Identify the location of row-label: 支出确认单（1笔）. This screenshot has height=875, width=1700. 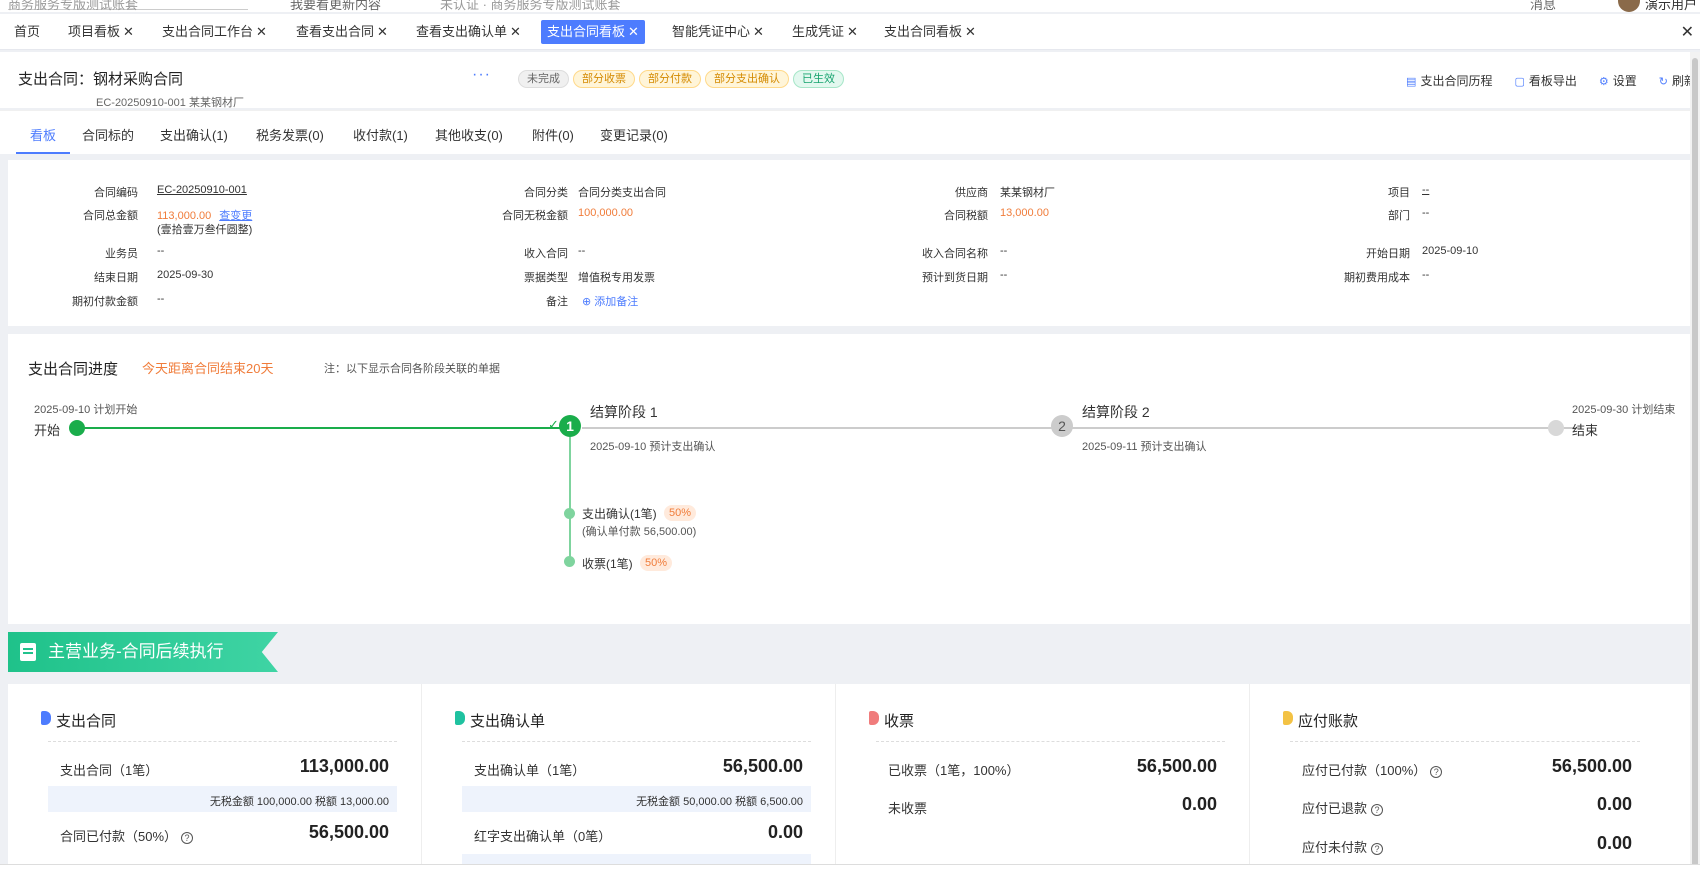
(530, 770).